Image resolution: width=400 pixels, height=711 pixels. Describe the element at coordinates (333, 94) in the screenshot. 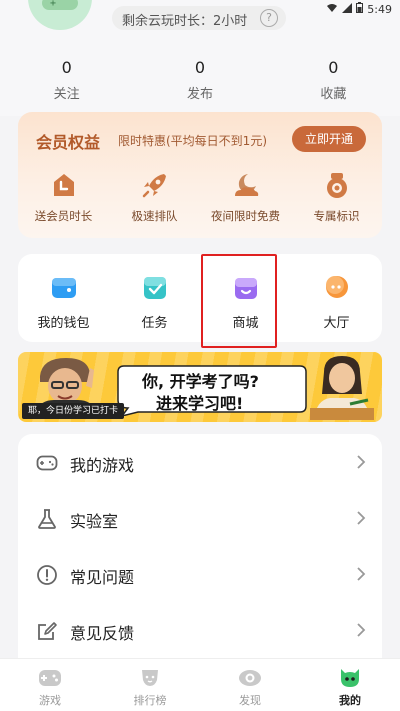

I see `stat-label: 收藏` at that location.